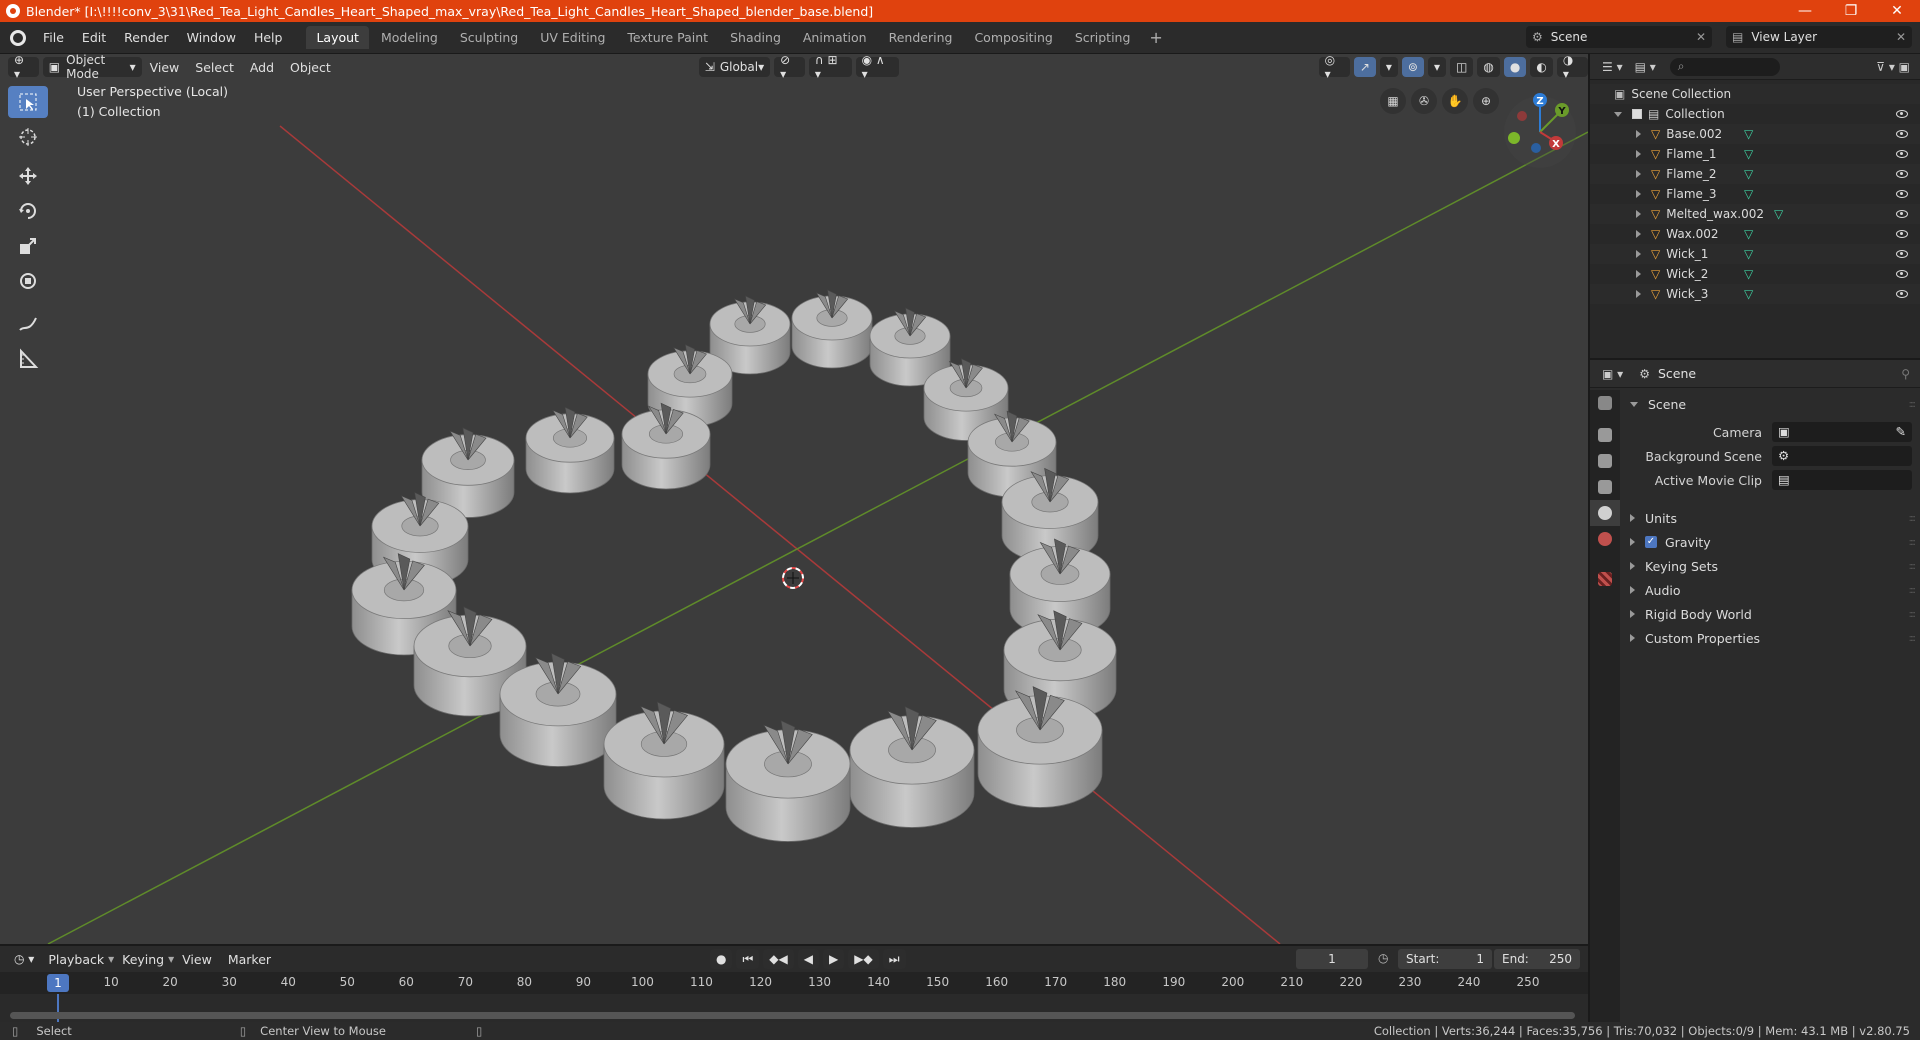 This screenshot has width=1920, height=1040. Describe the element at coordinates (1605, 487) in the screenshot. I see `tab-view-layer` at that location.